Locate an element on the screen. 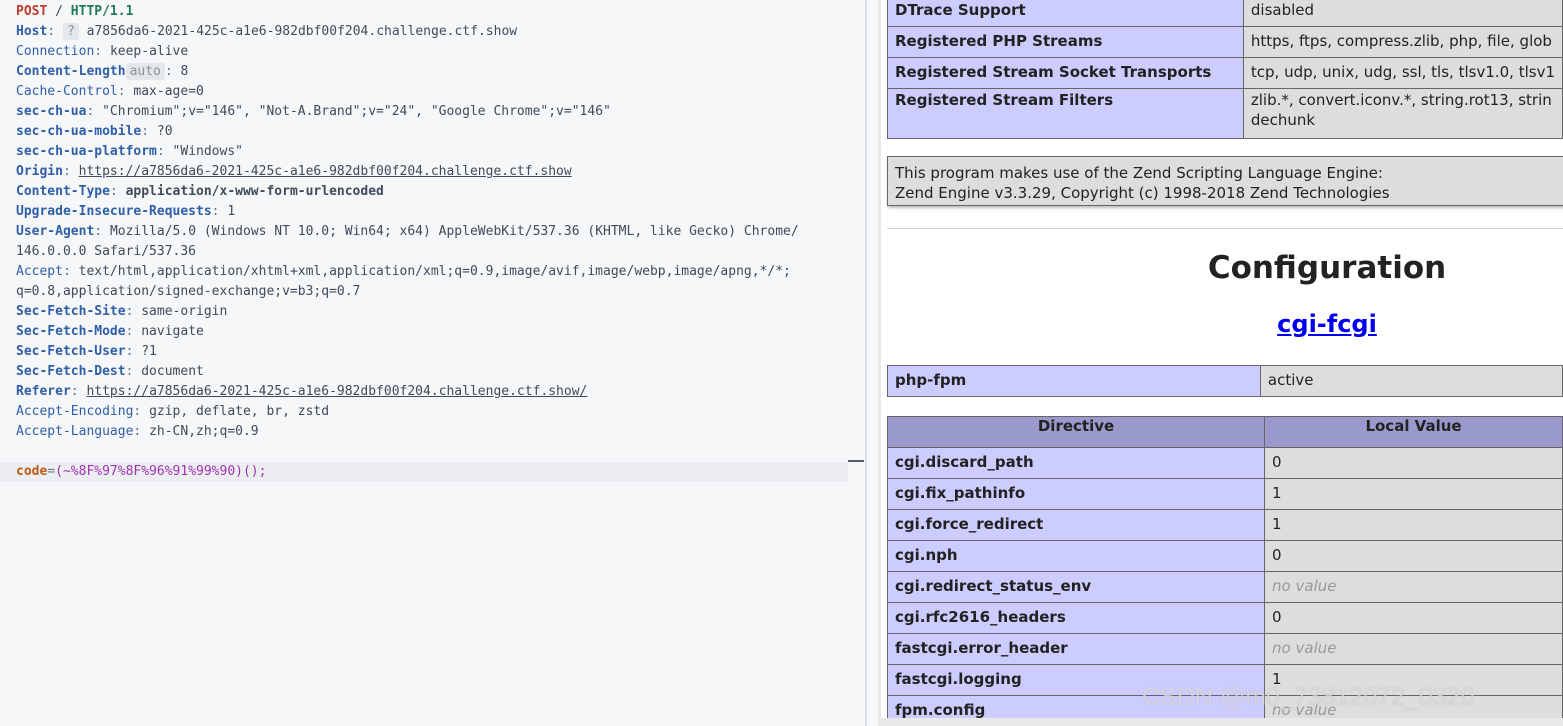 This screenshot has width=1563, height=726. header-line: Sec-Fetch-User: ?1 is located at coordinates (431, 352).